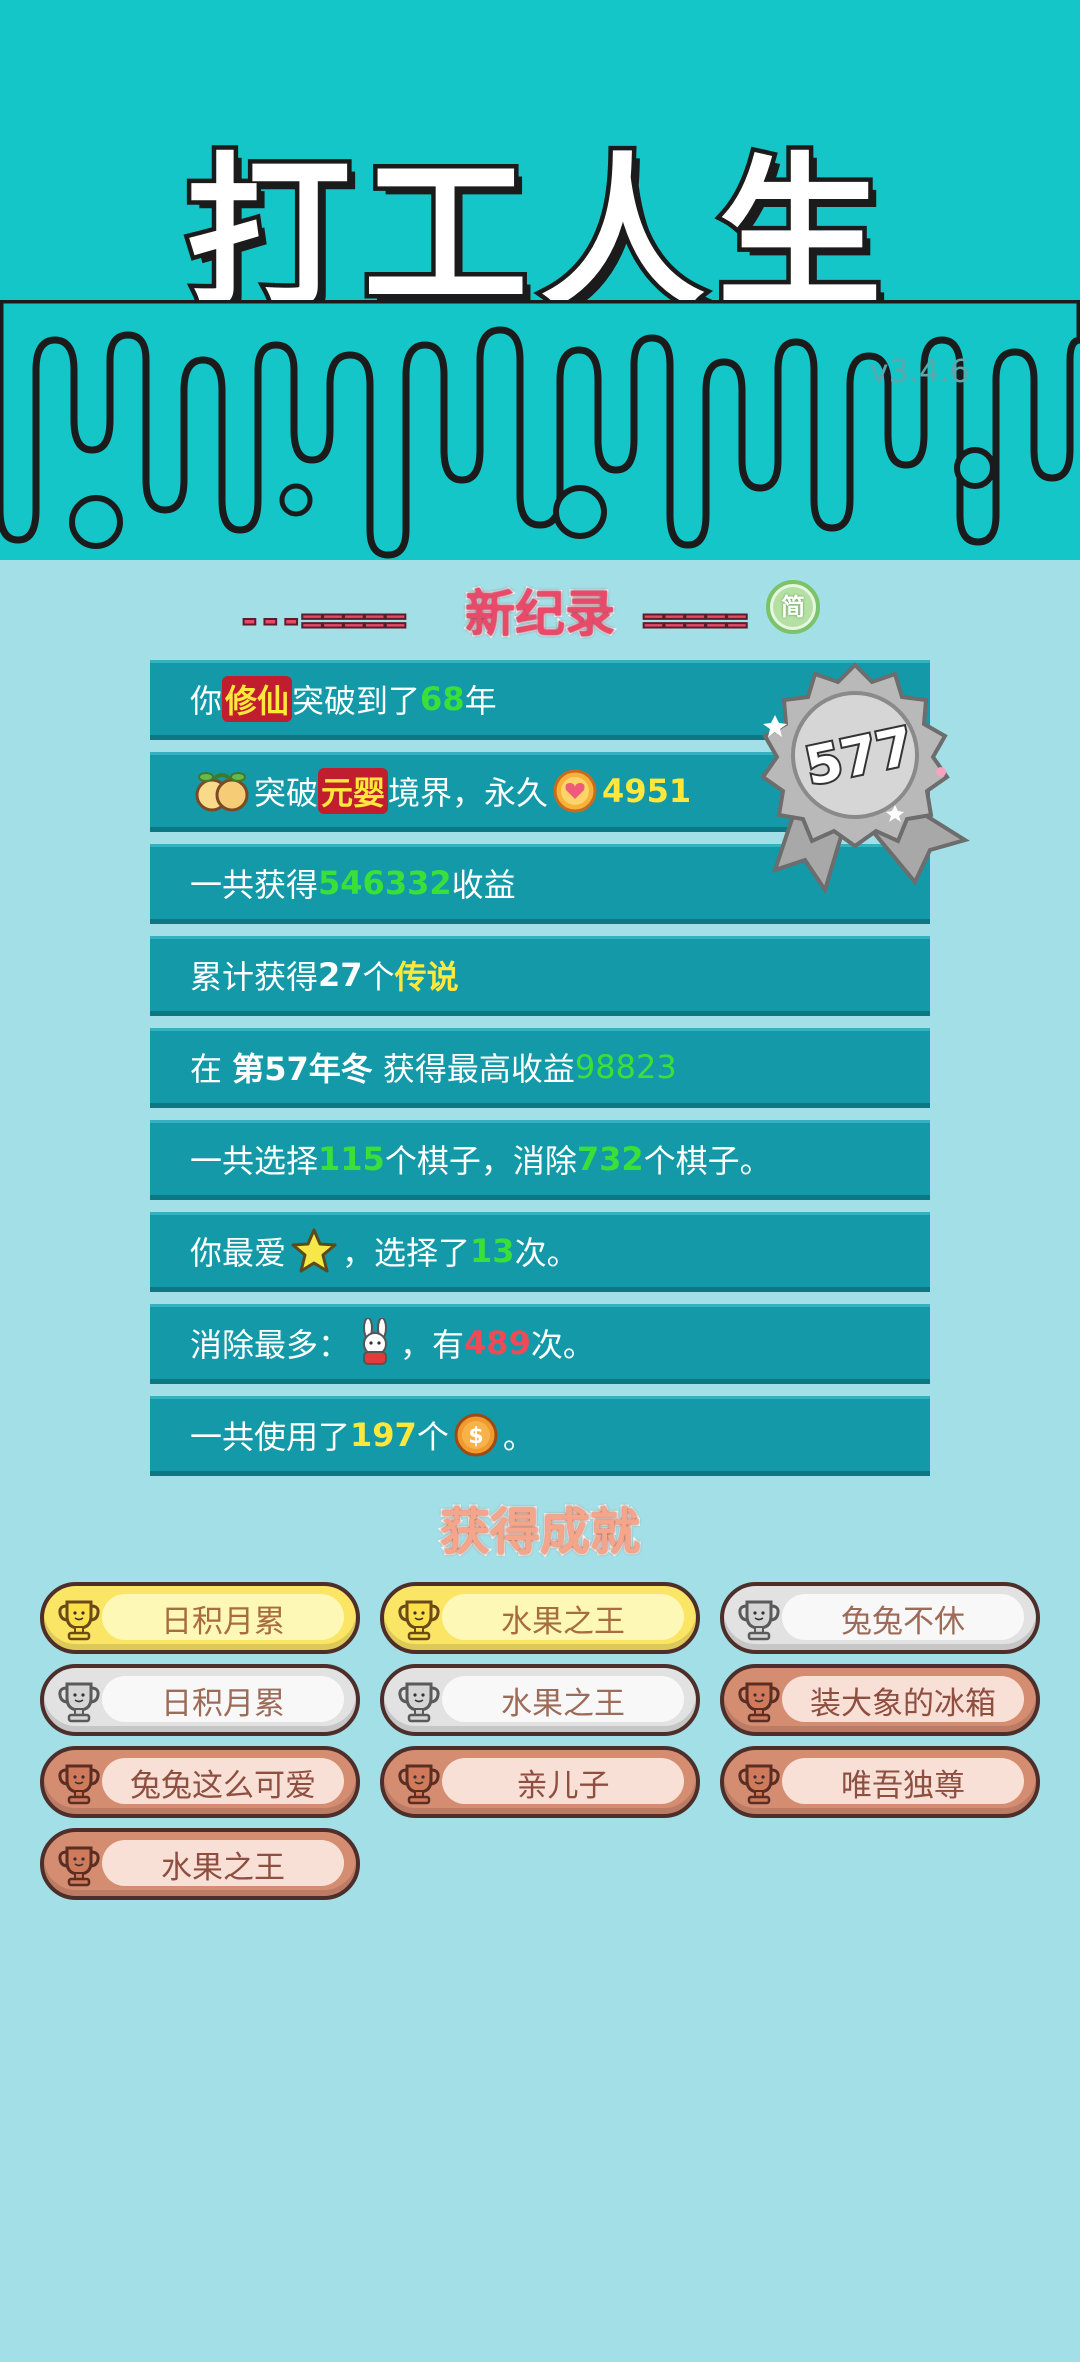 This screenshot has width=1080, height=2362. I want to click on stat-text: 你, so click(206, 701).